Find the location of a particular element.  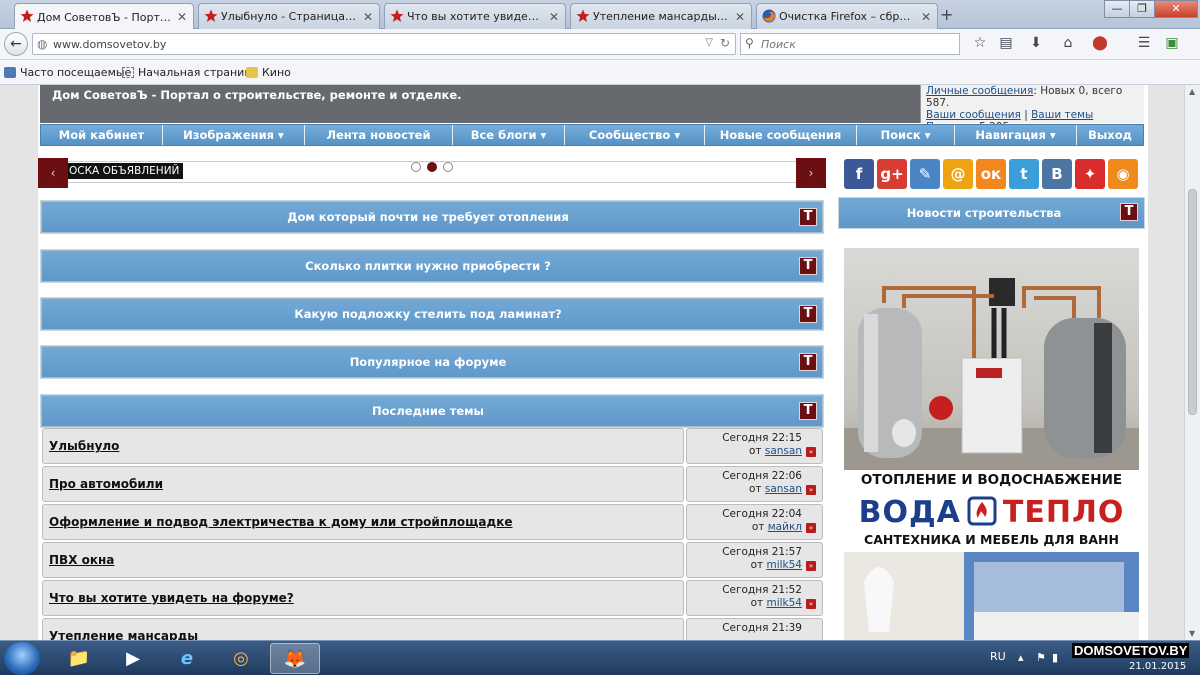

googleplus-icon: g+ is located at coordinates (892, 174).